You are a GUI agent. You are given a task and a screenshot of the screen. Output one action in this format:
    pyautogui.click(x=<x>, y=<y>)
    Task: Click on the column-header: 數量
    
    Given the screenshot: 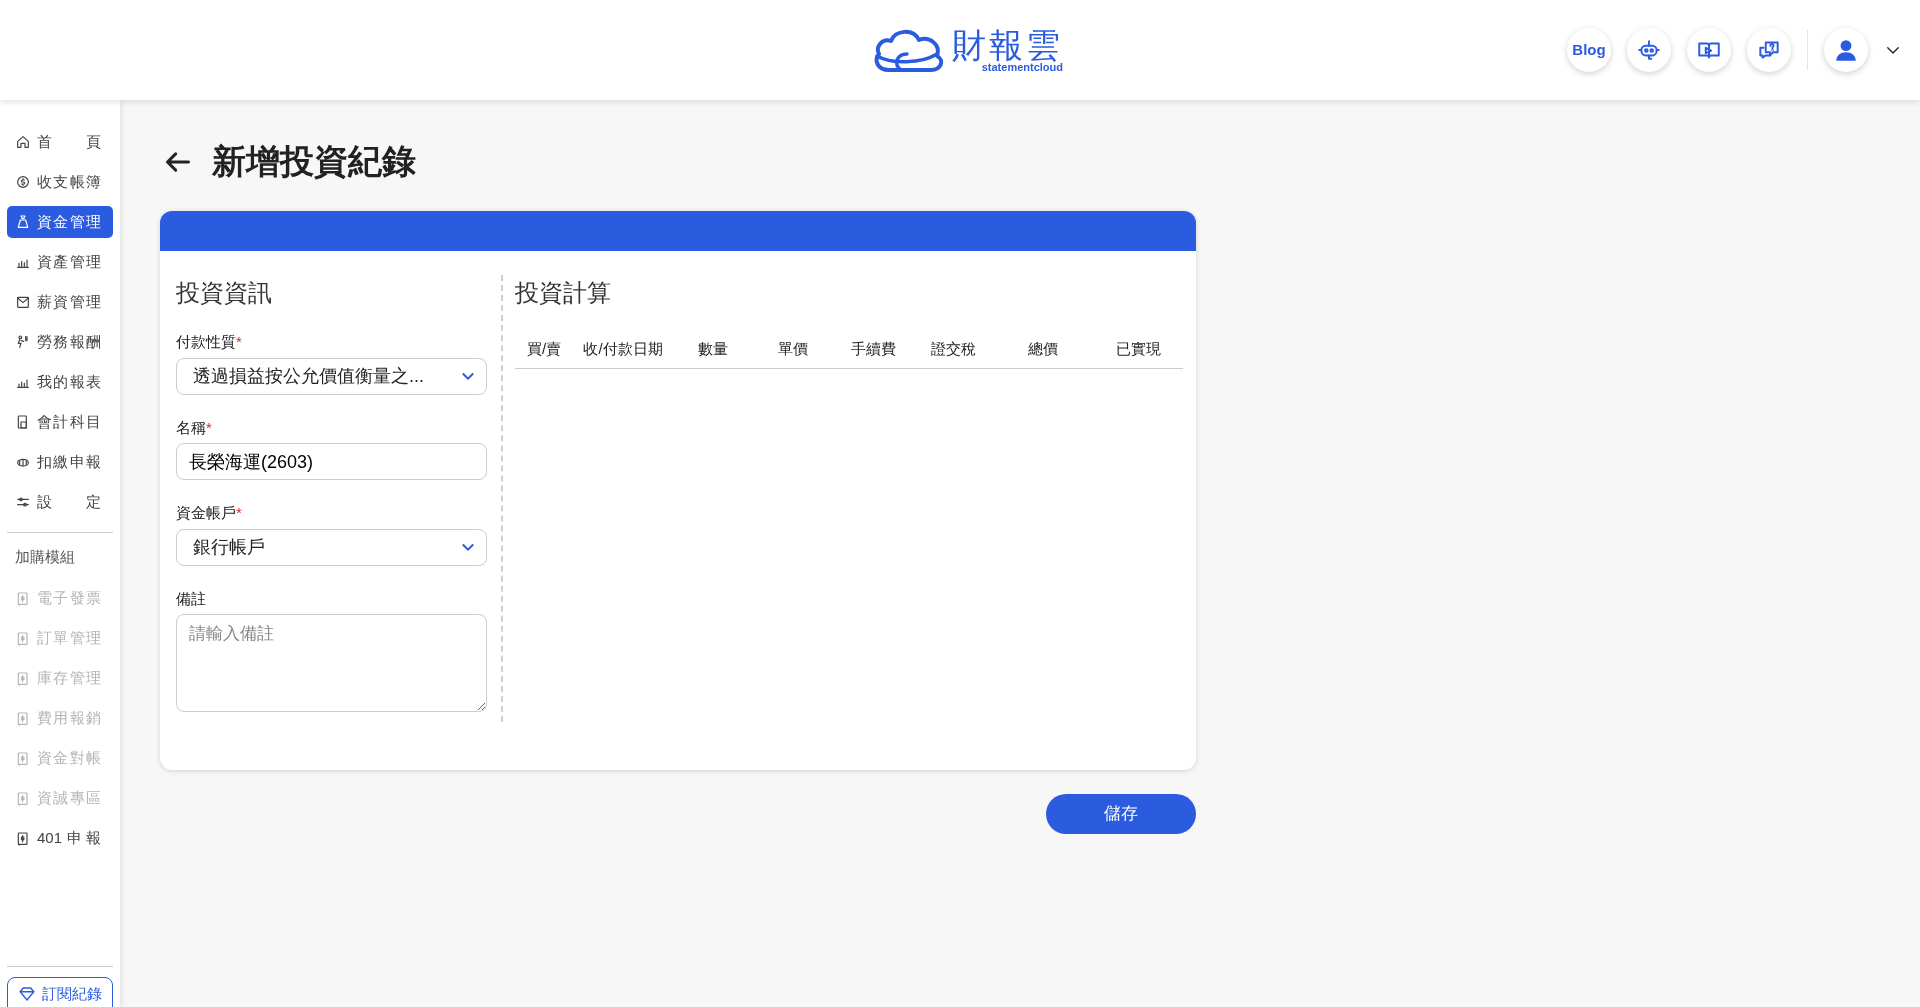 What is the action you would take?
    pyautogui.click(x=713, y=349)
    